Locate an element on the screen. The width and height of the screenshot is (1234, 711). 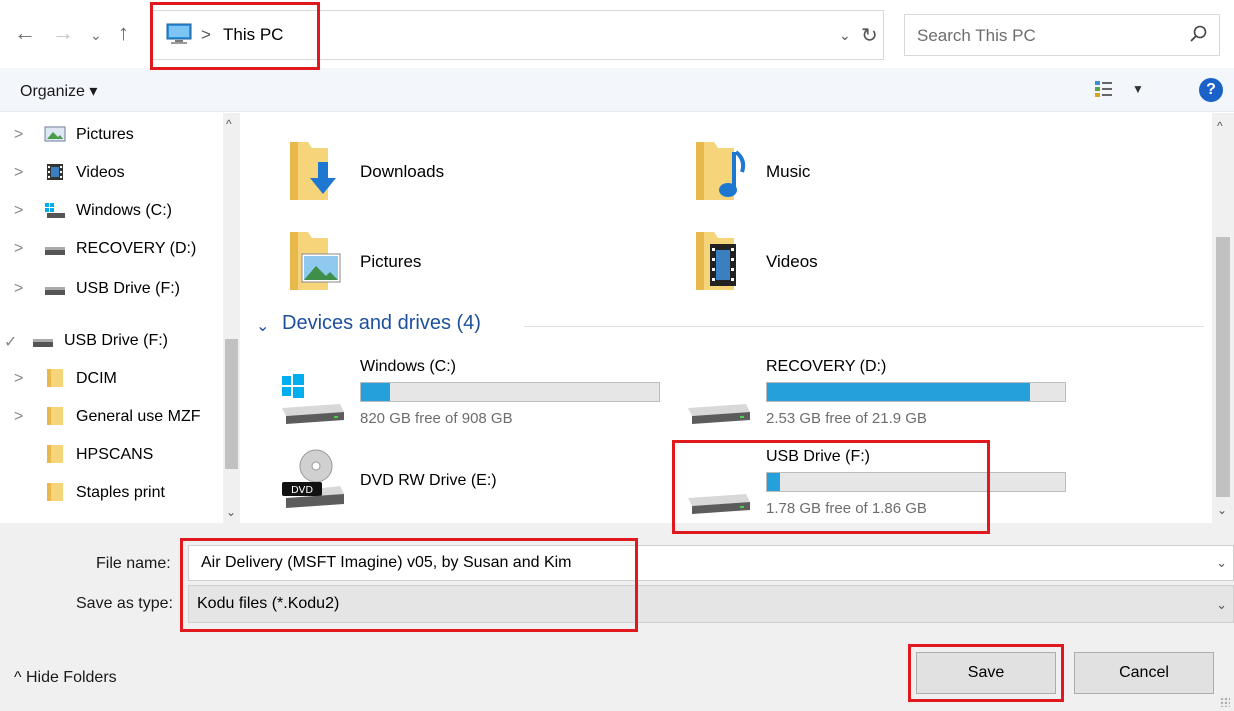
nav-item-general-use: > General use MZF is located at coordinates (110, 418).